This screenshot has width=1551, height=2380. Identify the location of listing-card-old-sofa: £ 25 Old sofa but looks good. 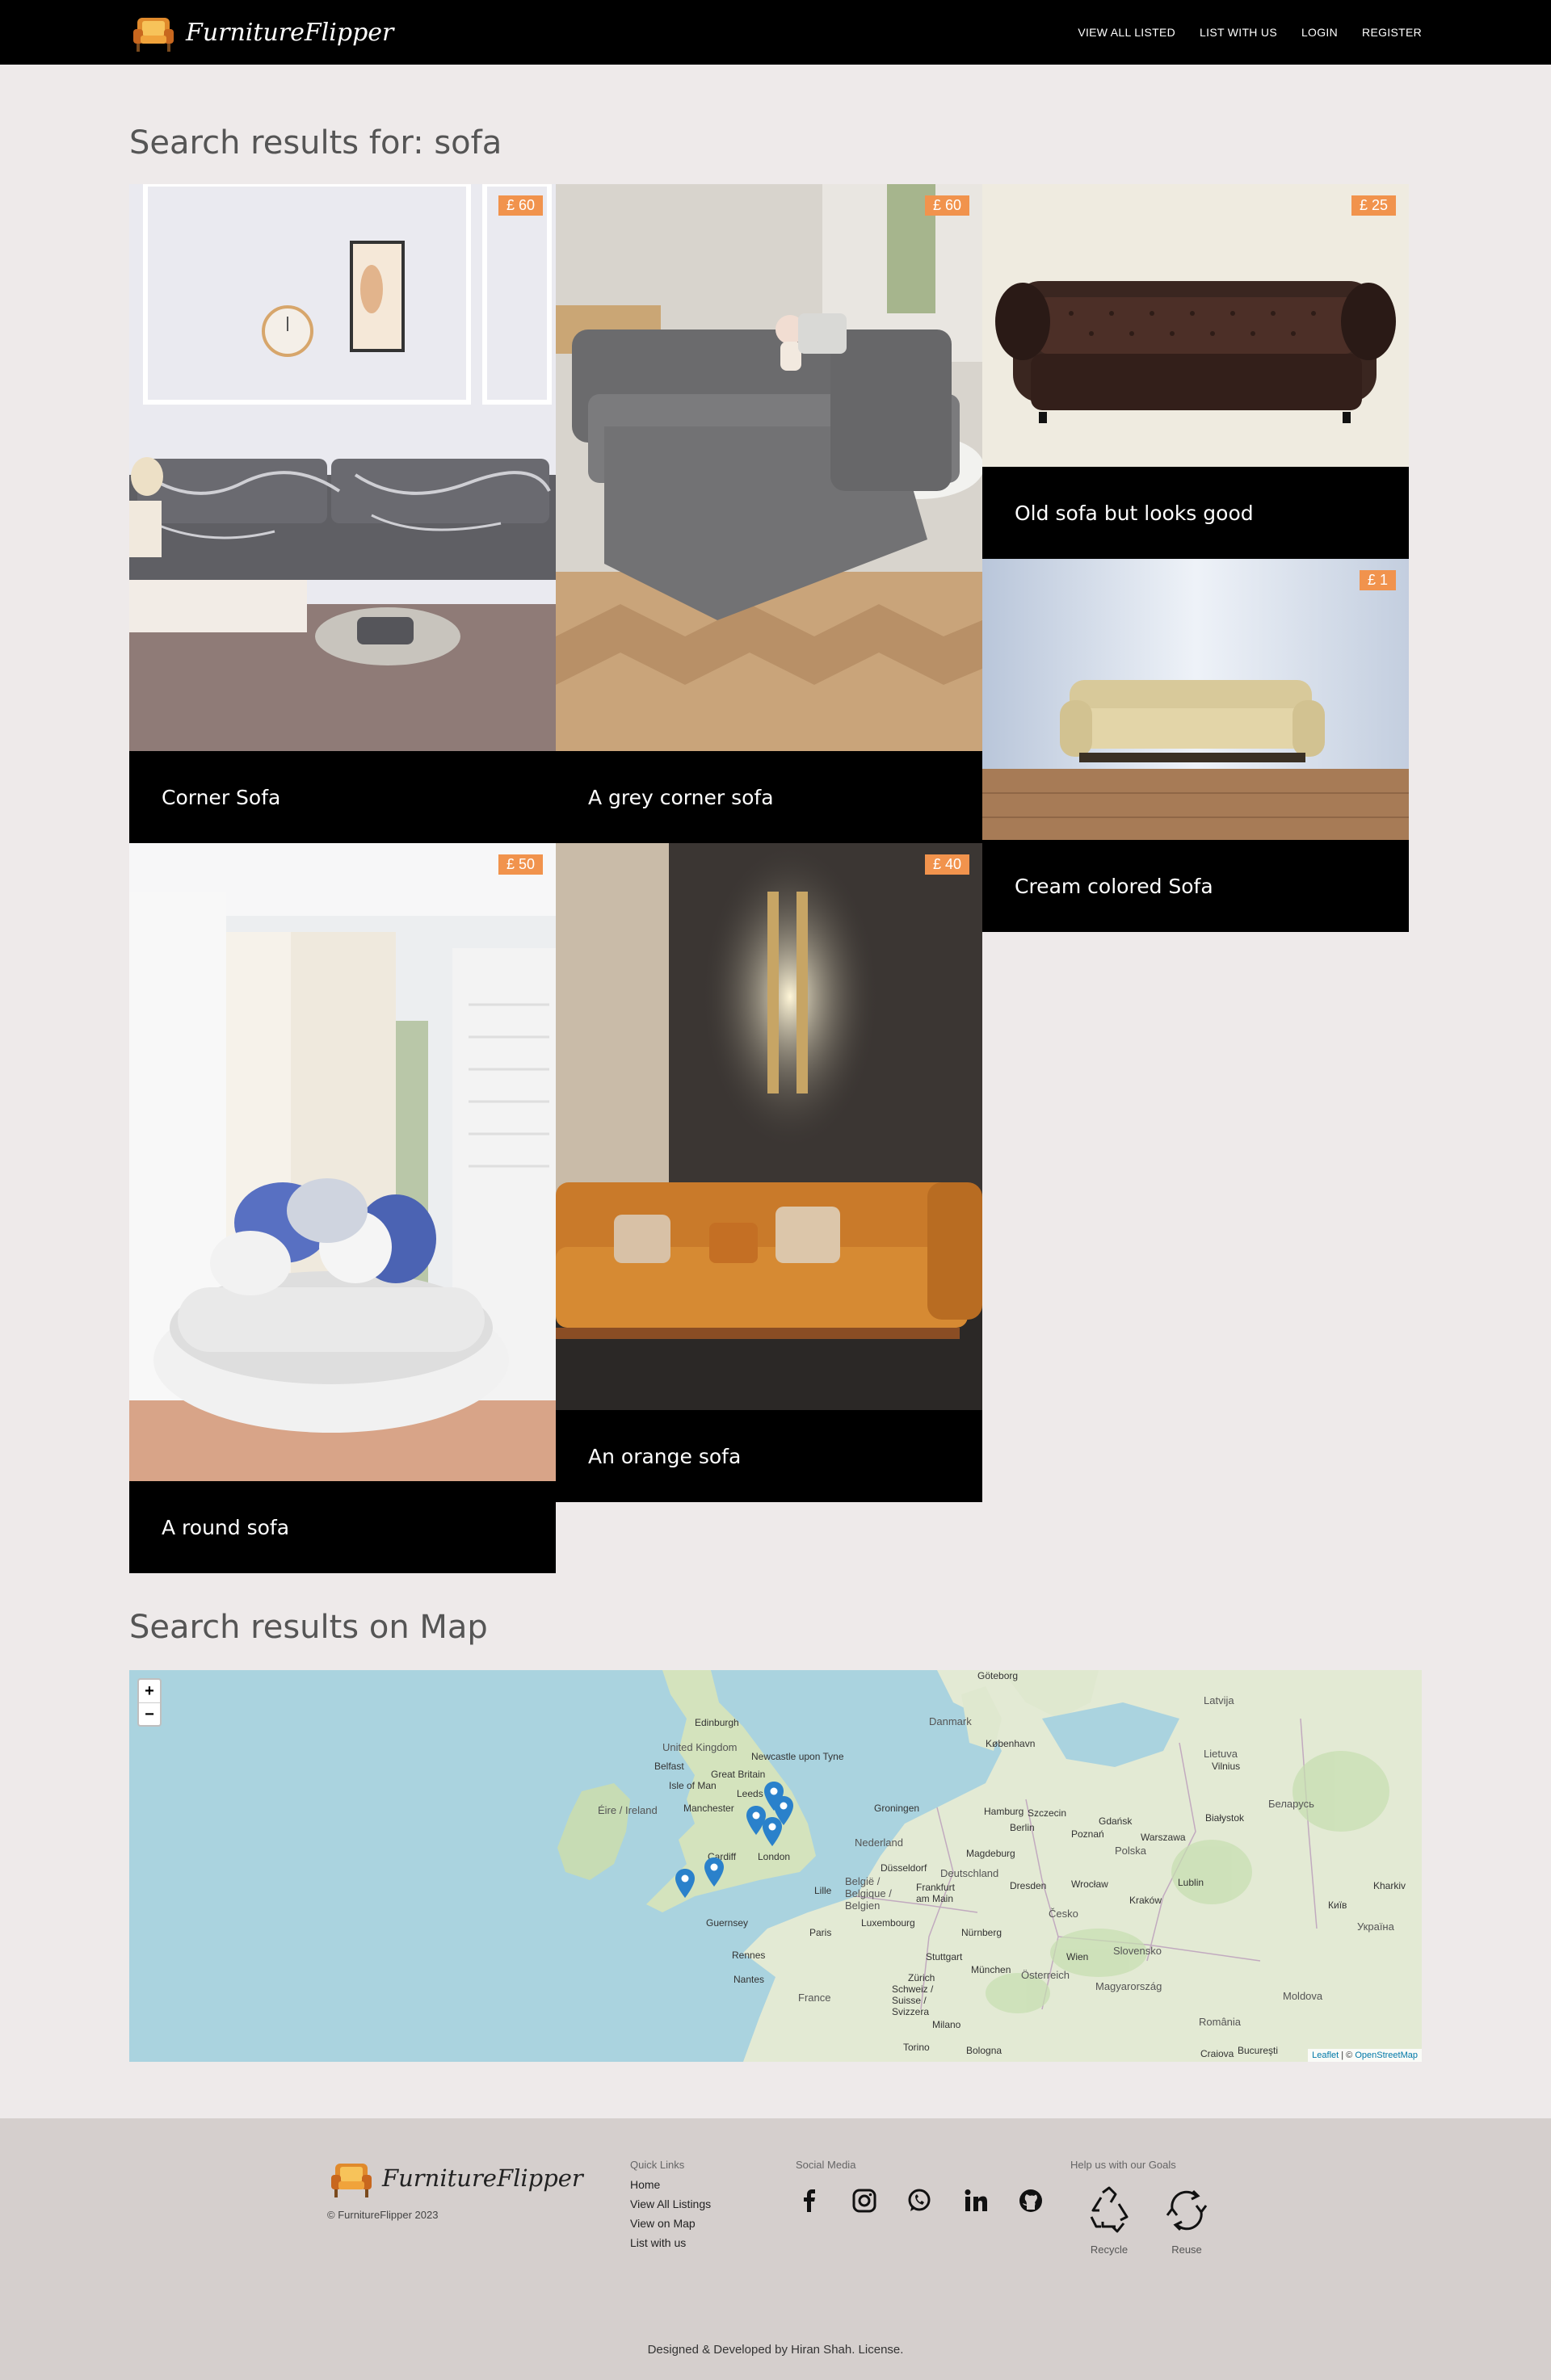
(1196, 371).